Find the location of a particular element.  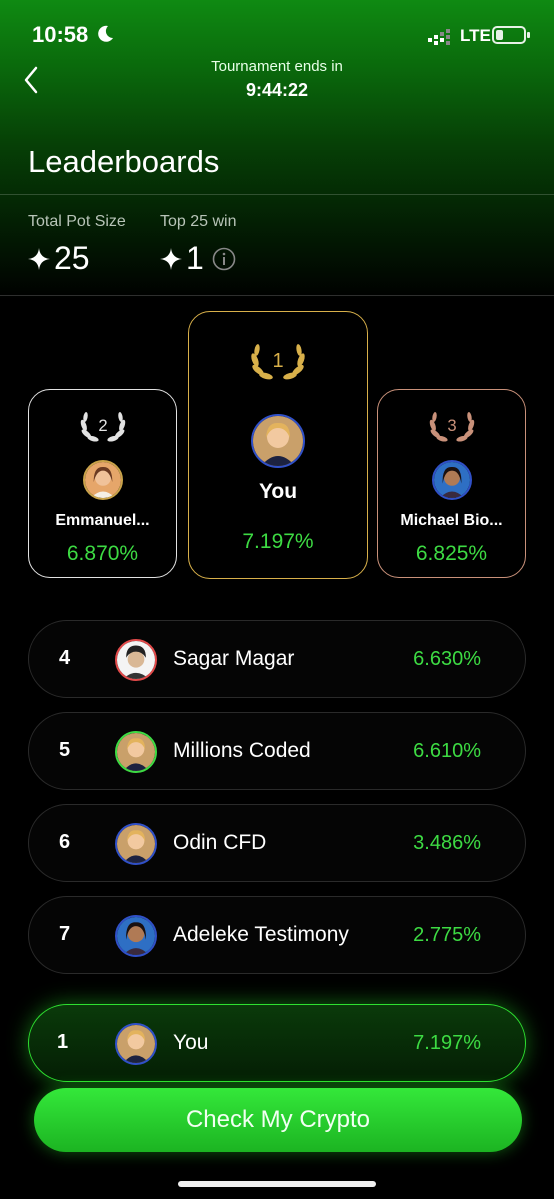

clock: 10:58 is located at coordinates (60, 34).